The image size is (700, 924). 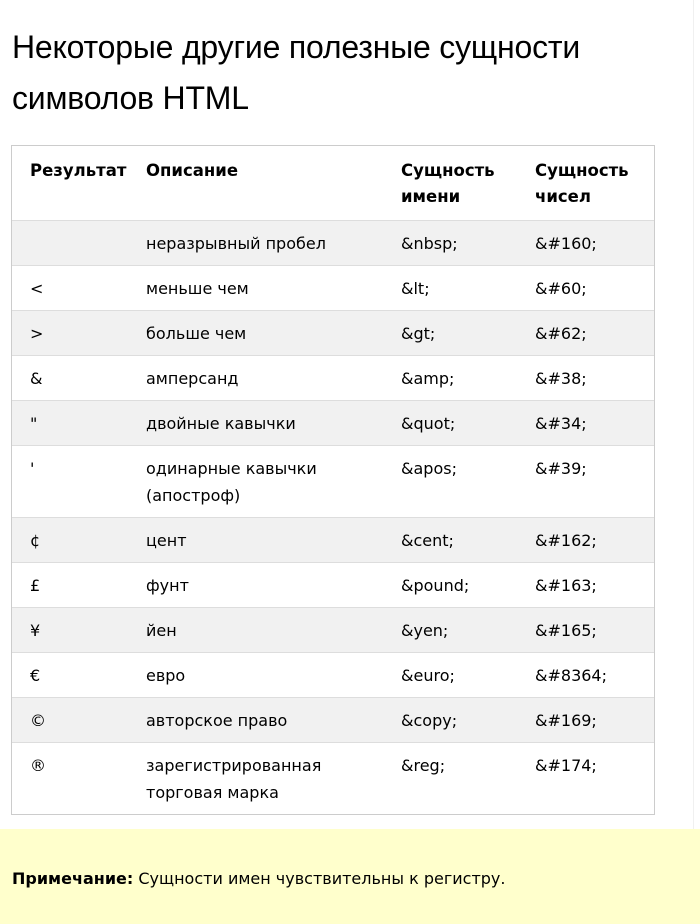 I want to click on cell-result: ¥, so click(x=70, y=630).